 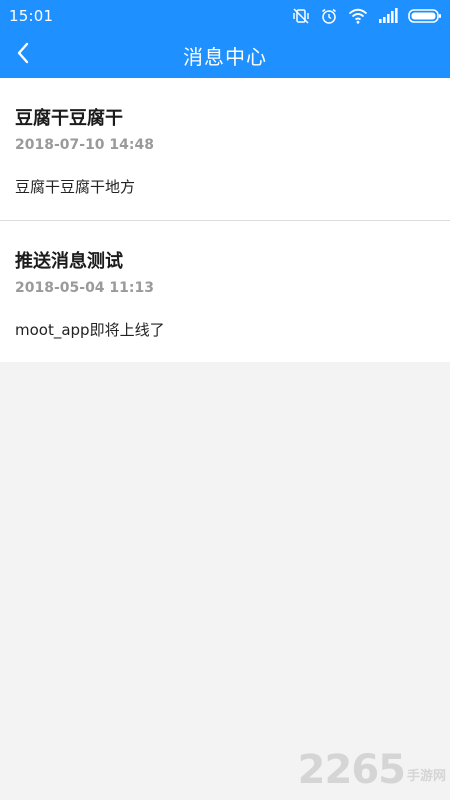 What do you see at coordinates (301, 16) in the screenshot?
I see `mute-vibrate-icon` at bounding box center [301, 16].